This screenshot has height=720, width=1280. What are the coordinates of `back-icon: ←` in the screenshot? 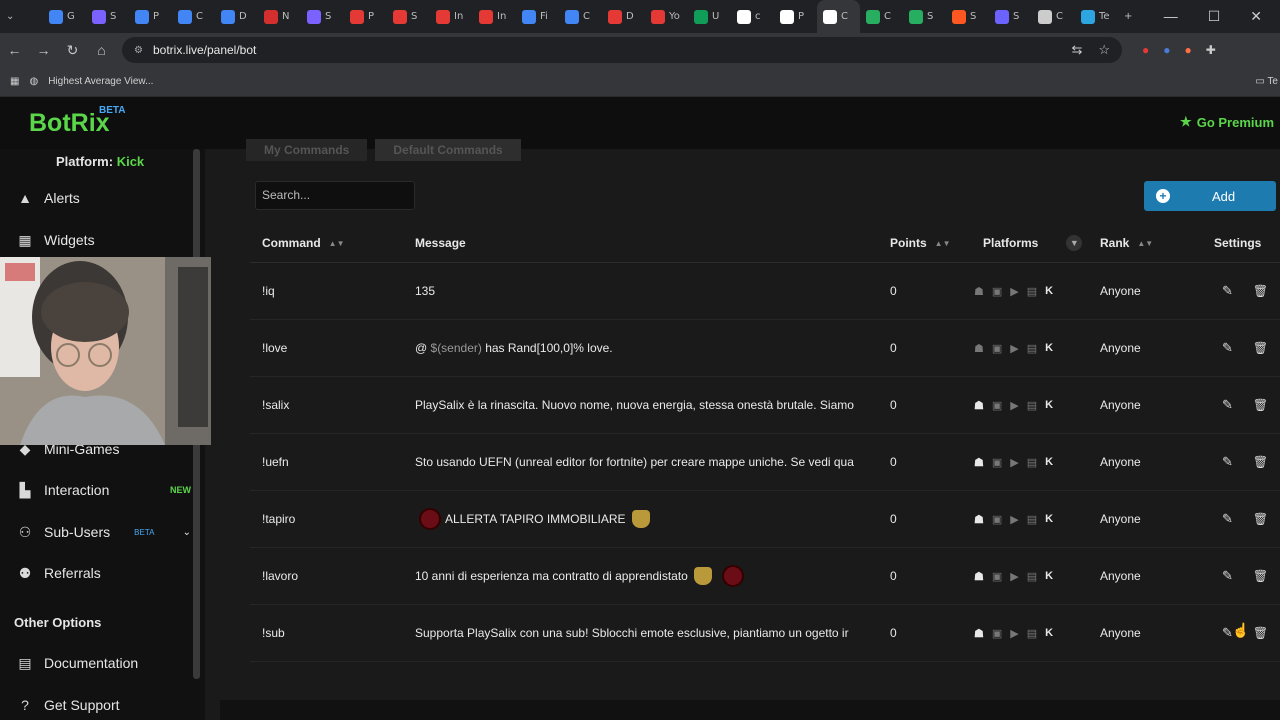 It's located at (14, 50).